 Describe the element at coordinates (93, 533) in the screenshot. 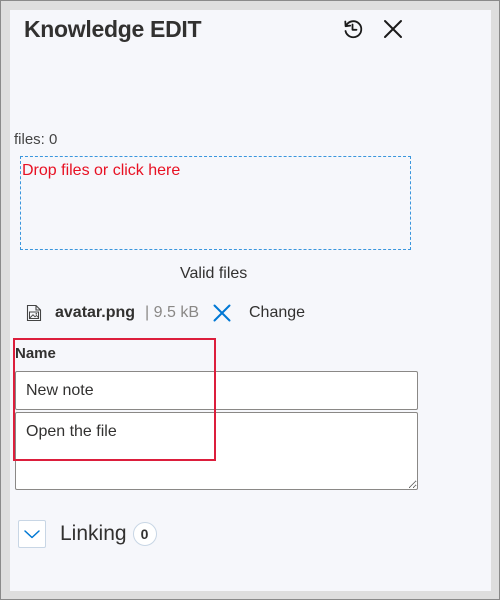

I see `linking-label: Linking` at that location.